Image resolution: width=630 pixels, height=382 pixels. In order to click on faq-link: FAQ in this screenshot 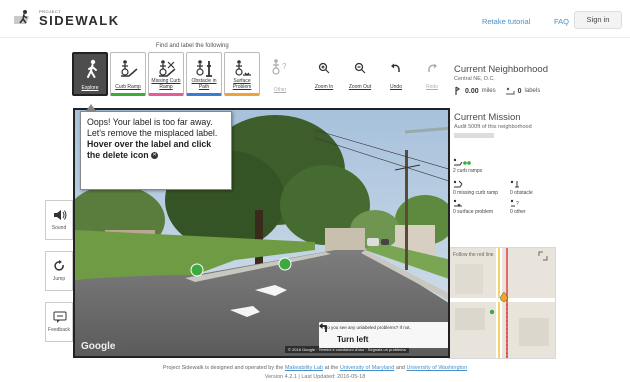, I will do `click(561, 21)`.